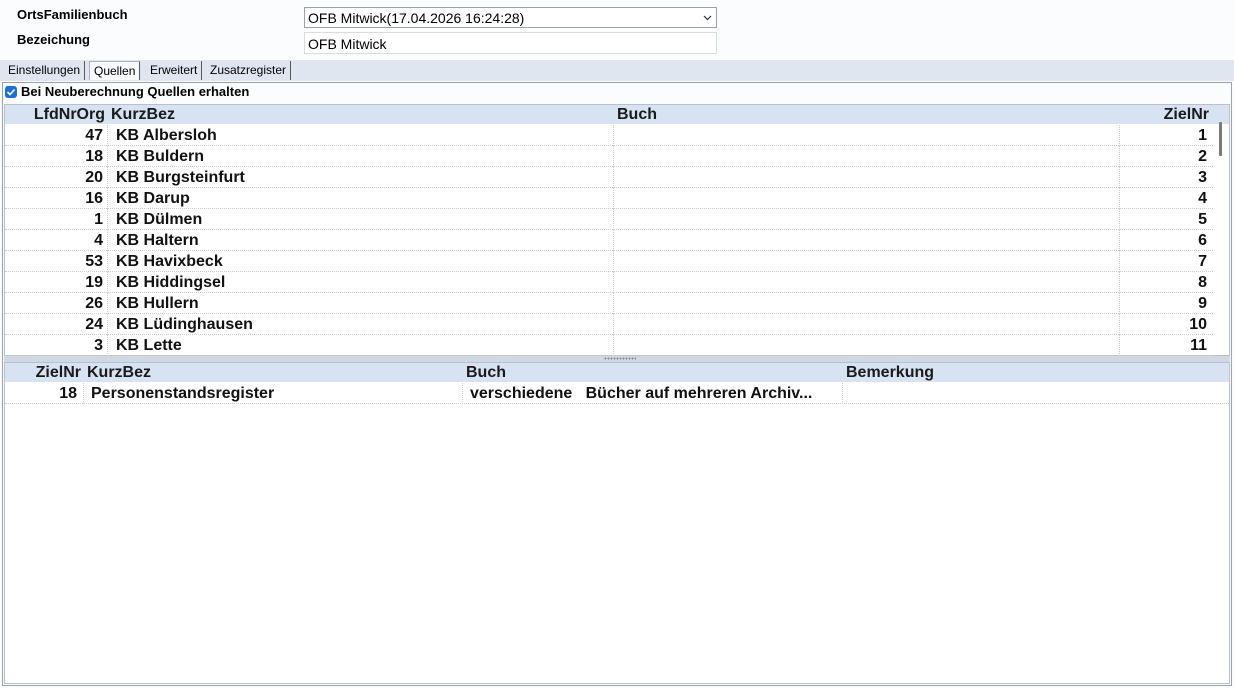  What do you see at coordinates (135, 91) in the screenshot?
I see `keep-sources-label: Bei Neuberechnung Quellen erhalten` at bounding box center [135, 91].